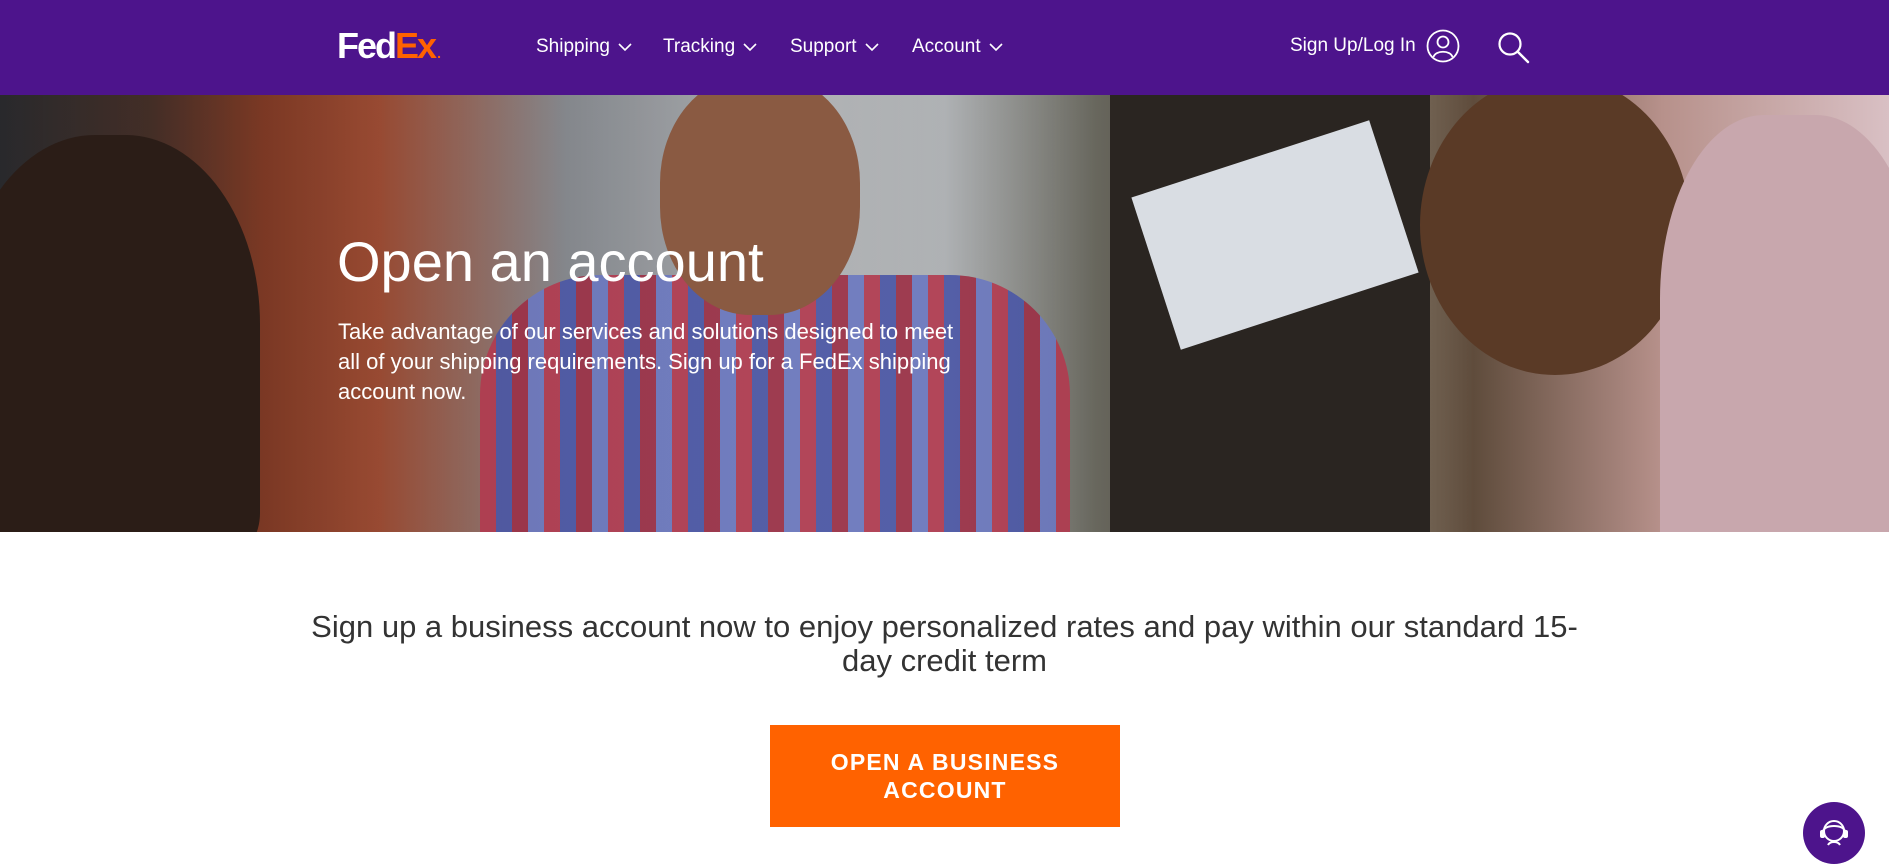 The height and width of the screenshot is (864, 1889). I want to click on search-icon, so click(1514, 48).